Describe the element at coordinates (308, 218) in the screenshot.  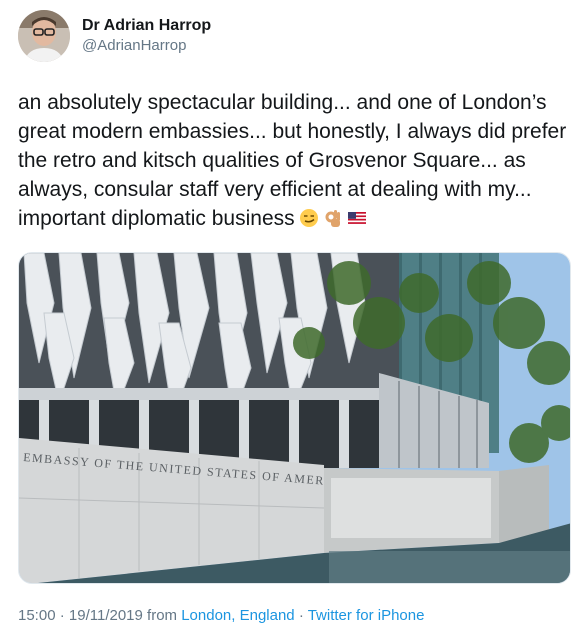
I see `smirking-face-emoji` at that location.